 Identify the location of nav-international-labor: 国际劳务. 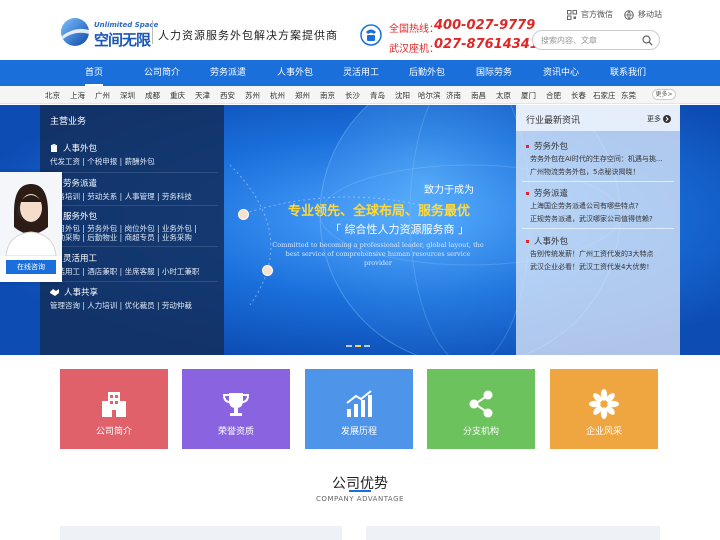
(494, 73).